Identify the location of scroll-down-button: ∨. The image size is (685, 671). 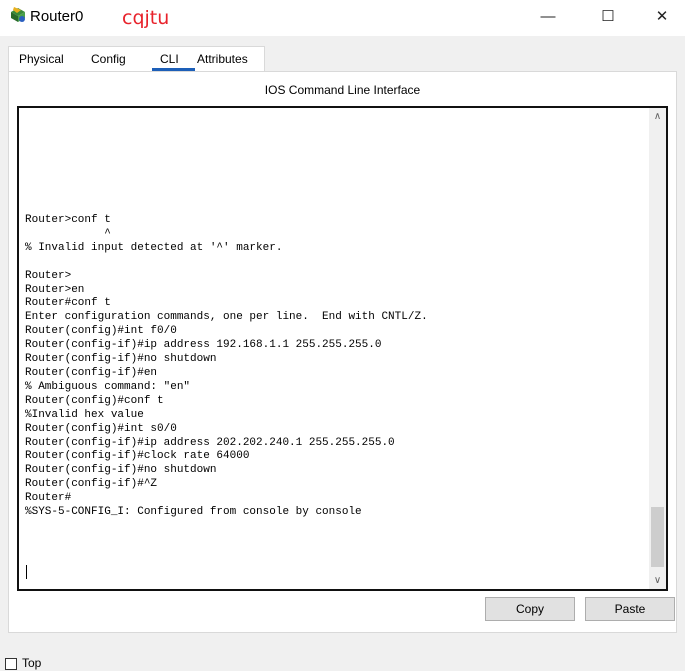
(657, 580).